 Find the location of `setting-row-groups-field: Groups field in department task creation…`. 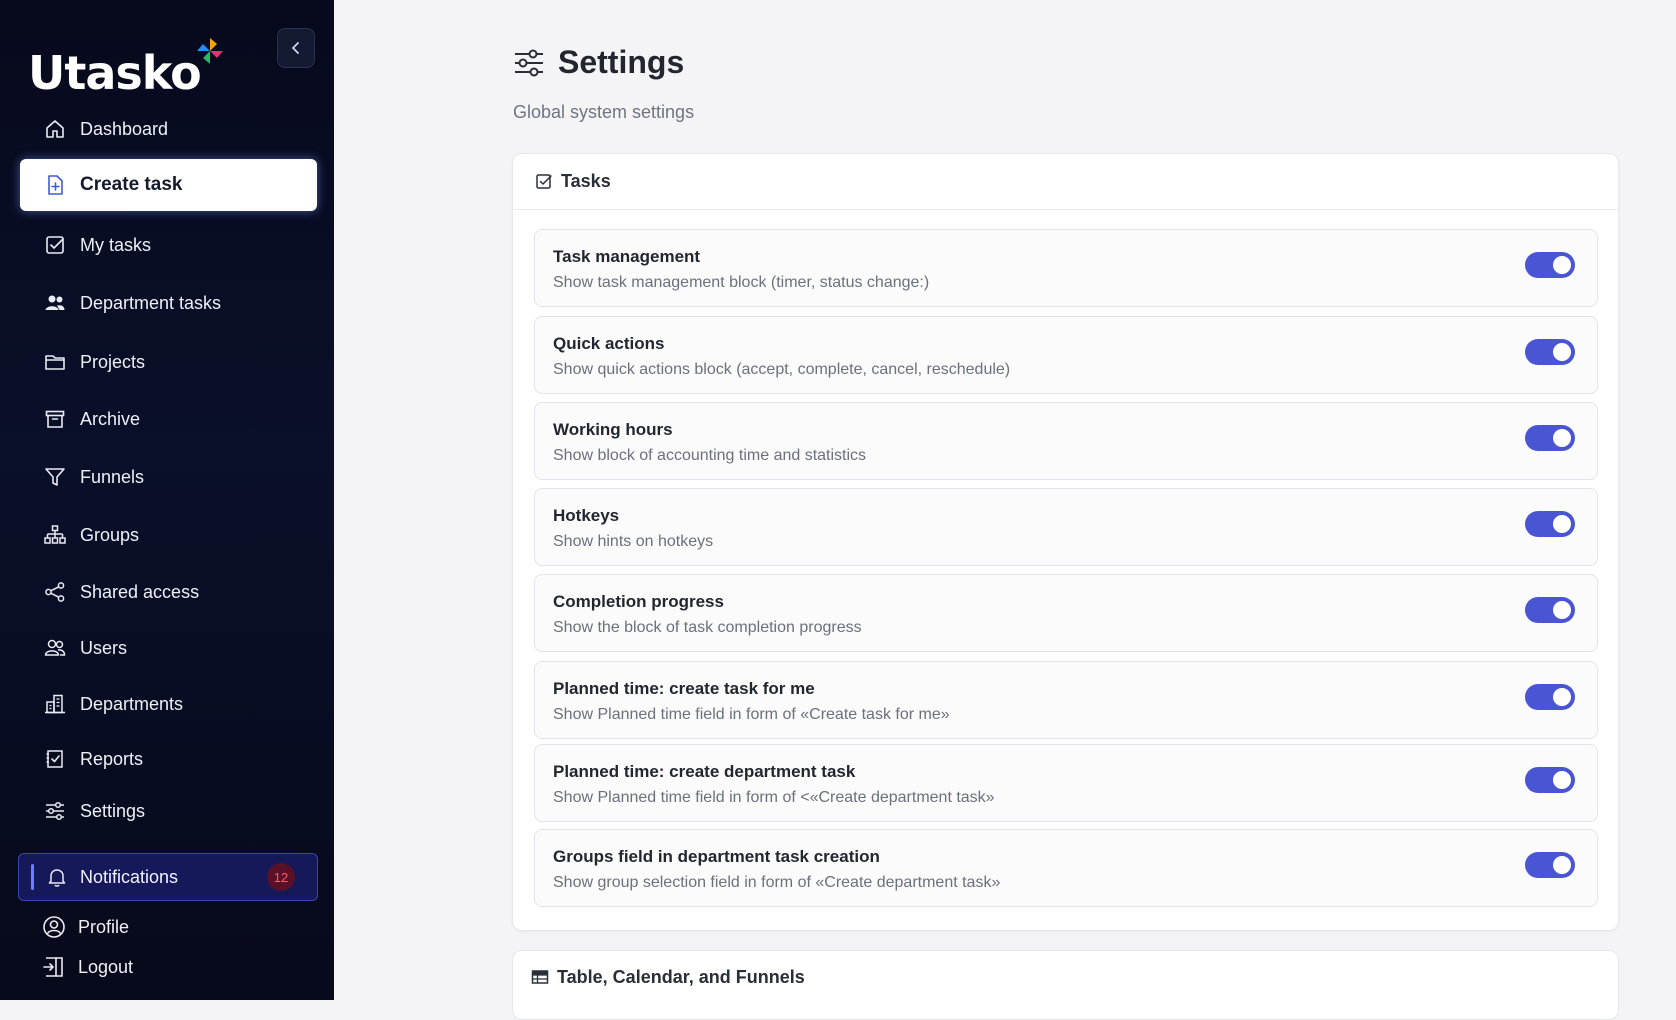

setting-row-groups-field: Groups field in department task creation… is located at coordinates (1066, 868).